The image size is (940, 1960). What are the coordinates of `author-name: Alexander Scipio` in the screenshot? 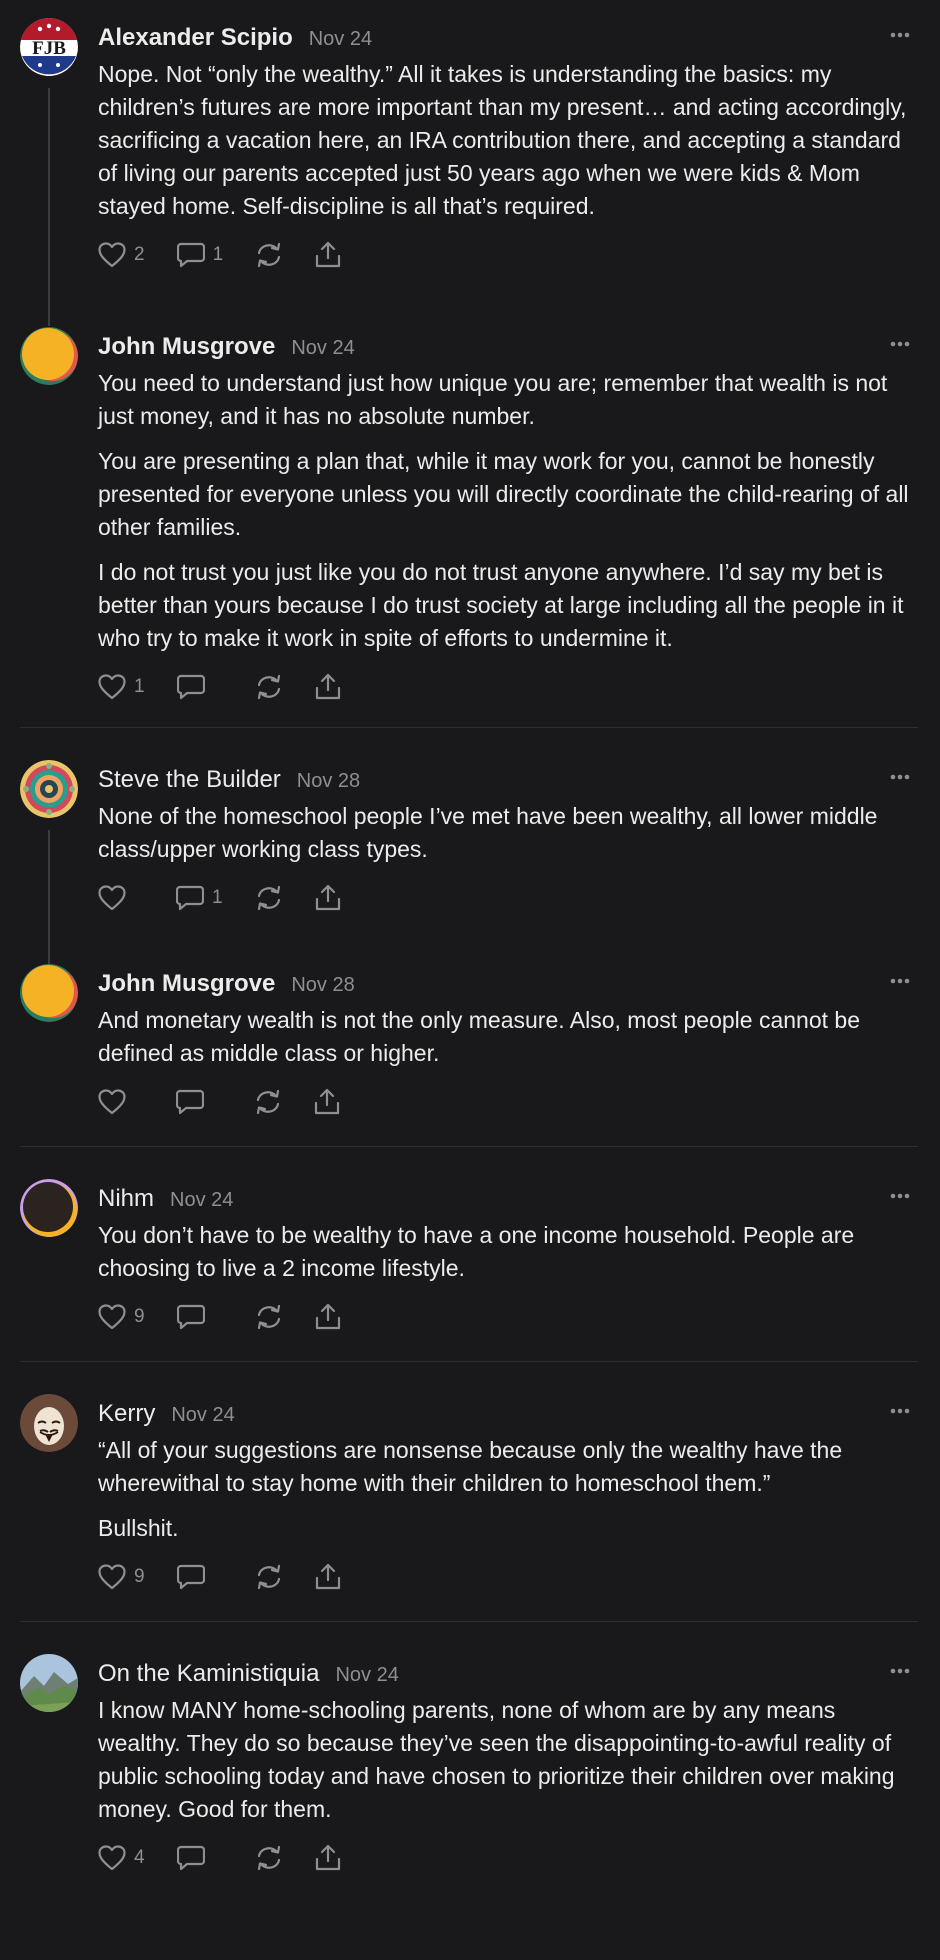 It's located at (195, 38).